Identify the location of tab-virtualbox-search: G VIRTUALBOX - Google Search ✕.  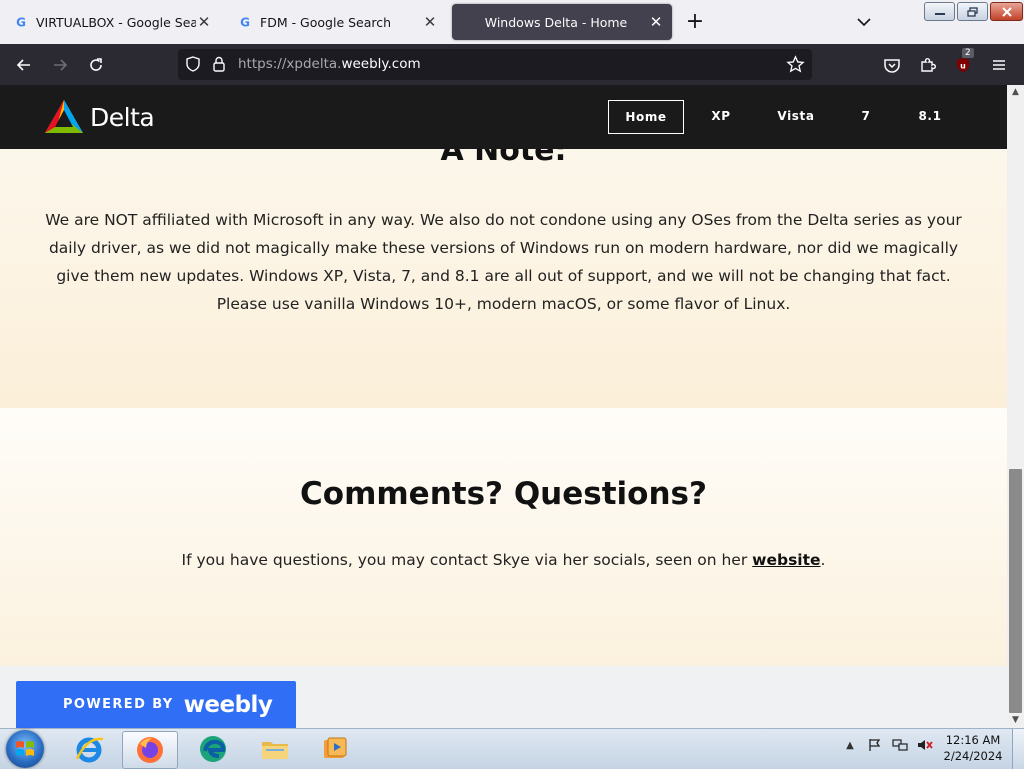
(112, 22).